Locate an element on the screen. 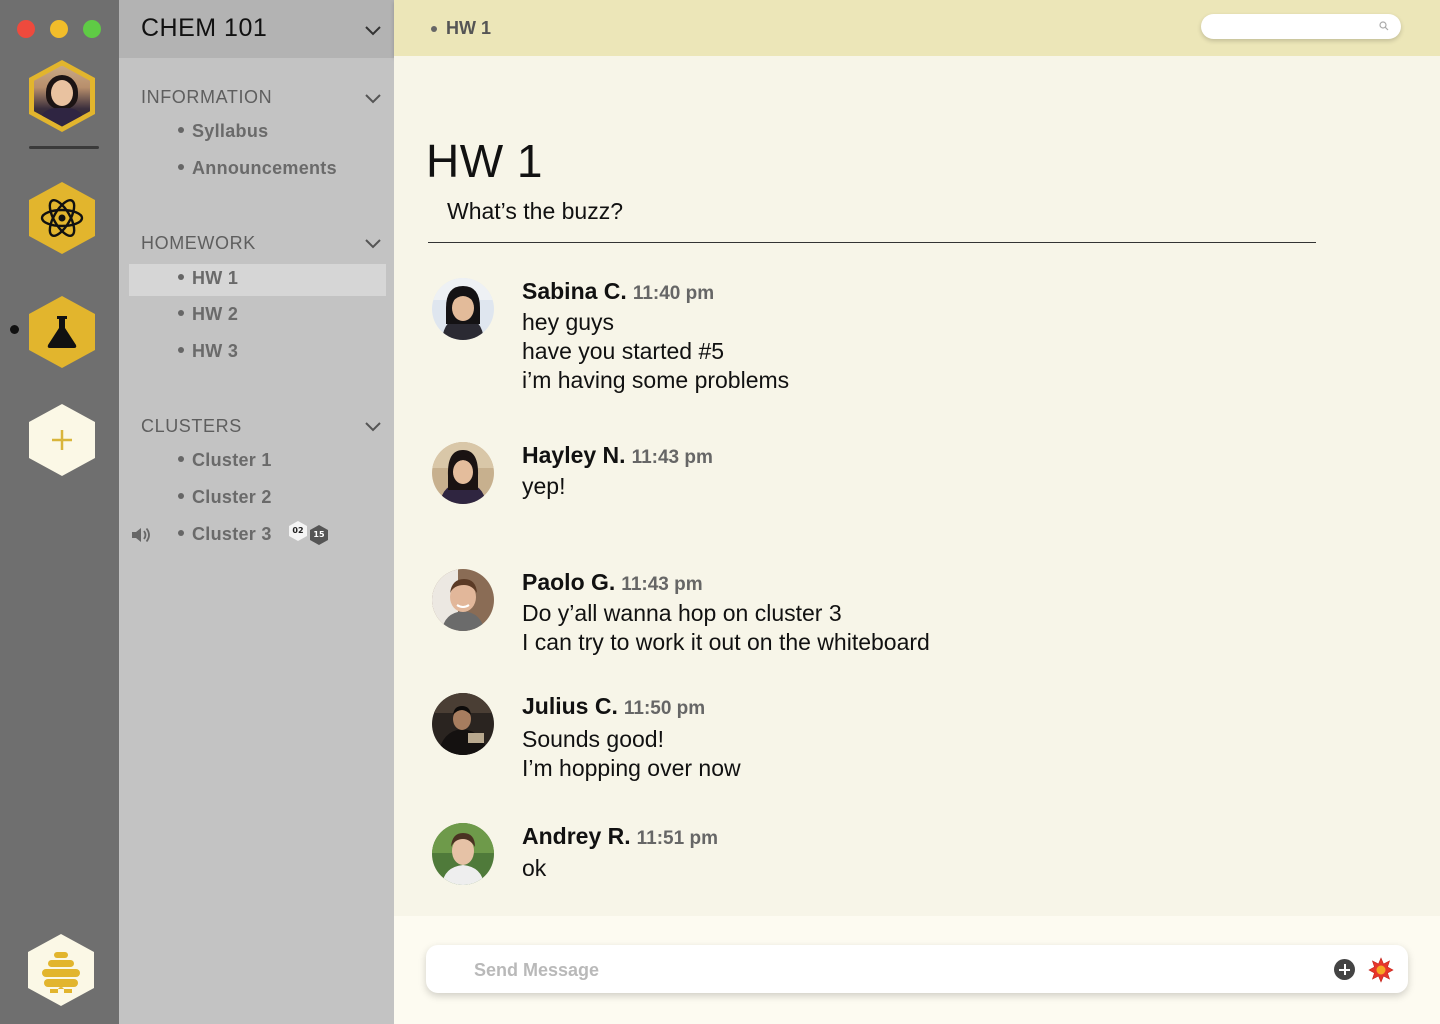 Image resolution: width=1440 pixels, height=1024 pixels. hive-home-button is located at coordinates (61, 970).